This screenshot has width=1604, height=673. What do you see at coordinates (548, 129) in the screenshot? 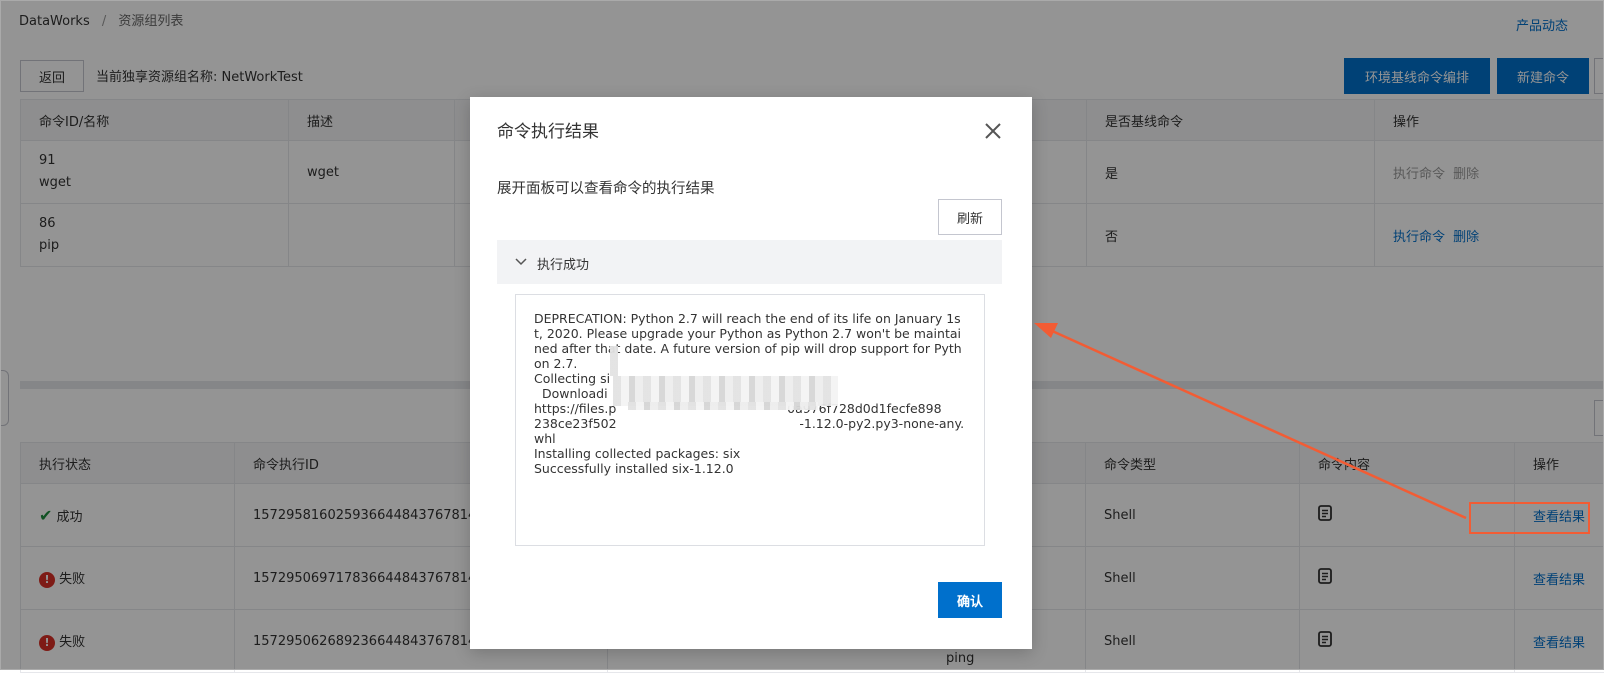
I see `dialog-title: 命令执行结果` at bounding box center [548, 129].